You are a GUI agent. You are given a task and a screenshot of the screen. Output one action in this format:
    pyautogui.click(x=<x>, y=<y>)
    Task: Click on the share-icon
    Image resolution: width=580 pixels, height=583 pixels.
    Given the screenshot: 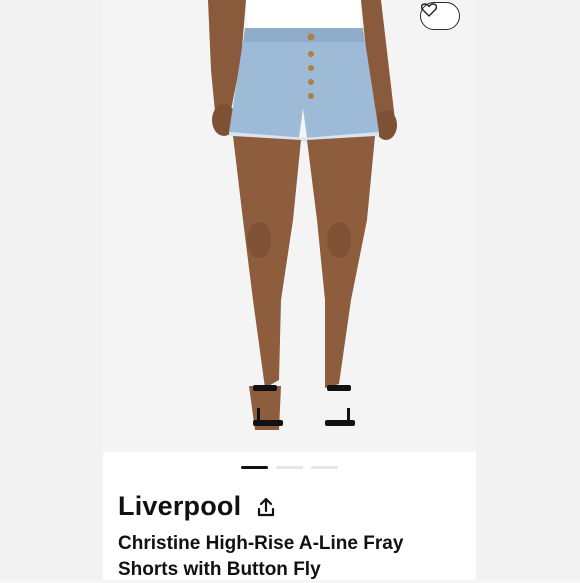 What is the action you would take?
    pyautogui.click(x=266, y=506)
    